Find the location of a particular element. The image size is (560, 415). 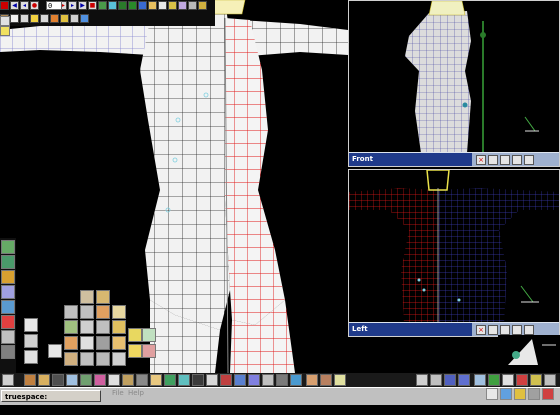

keyframe-icon is located at coordinates (102, 5).